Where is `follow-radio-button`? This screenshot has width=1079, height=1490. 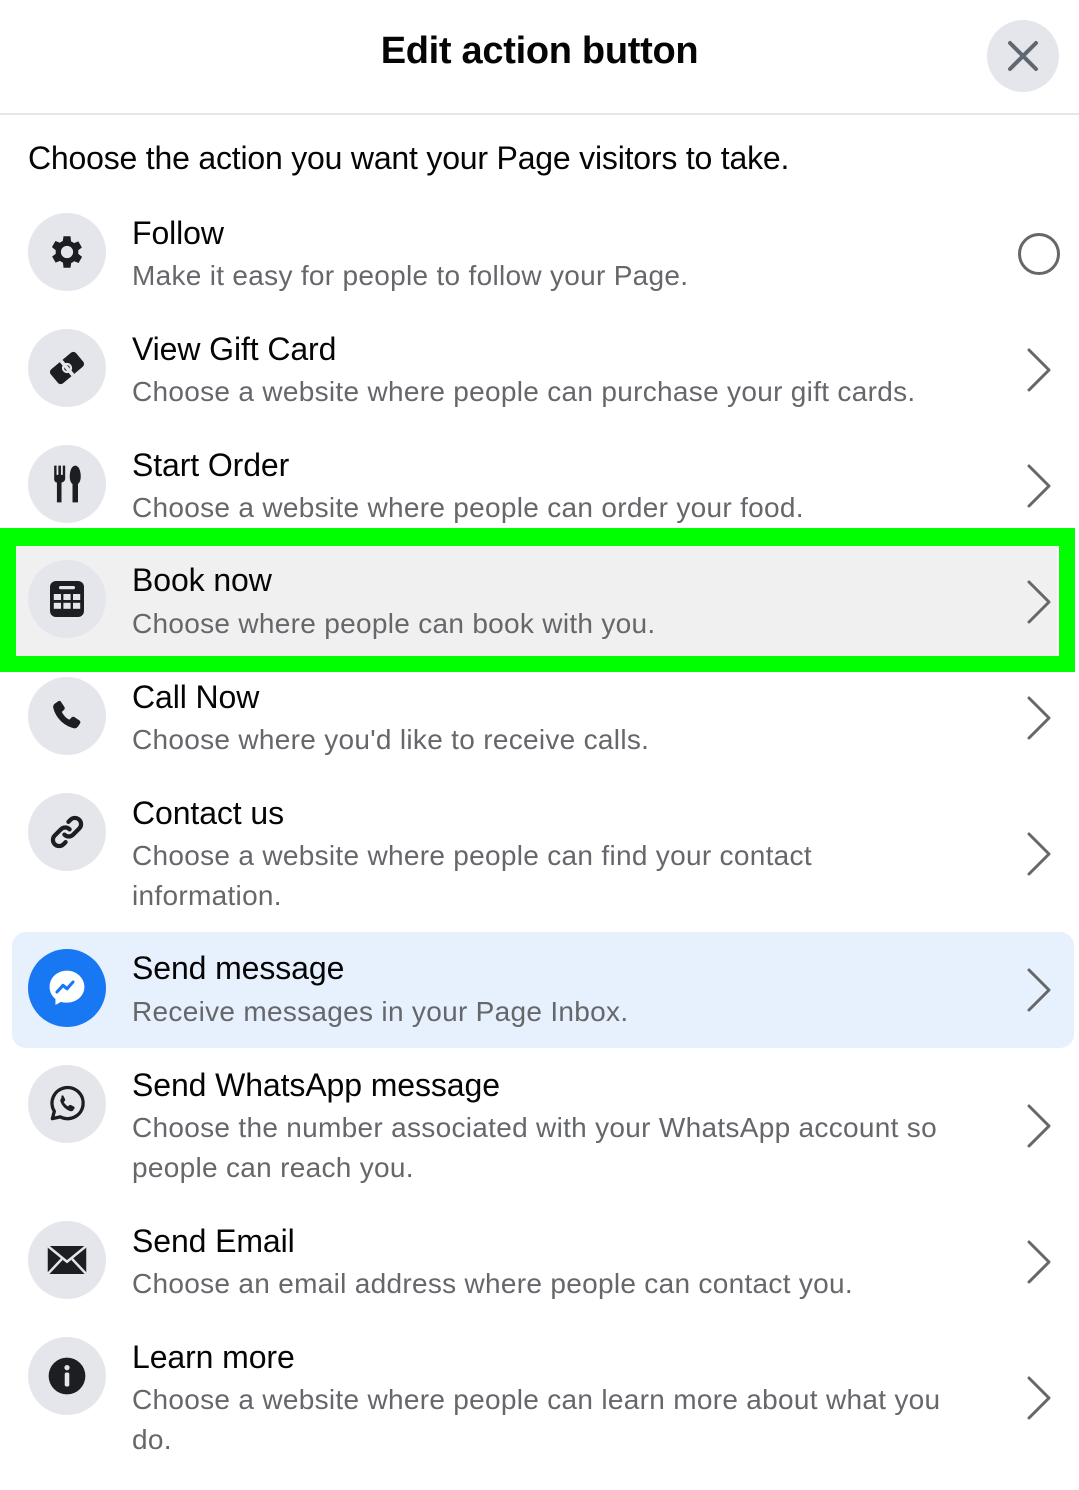 follow-radio-button is located at coordinates (1039, 254).